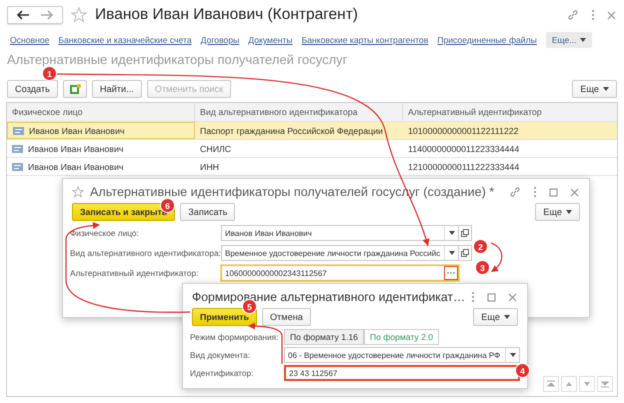  What do you see at coordinates (340, 233) in the screenshot?
I see `input-field: Иванов Иван Иванович` at bounding box center [340, 233].